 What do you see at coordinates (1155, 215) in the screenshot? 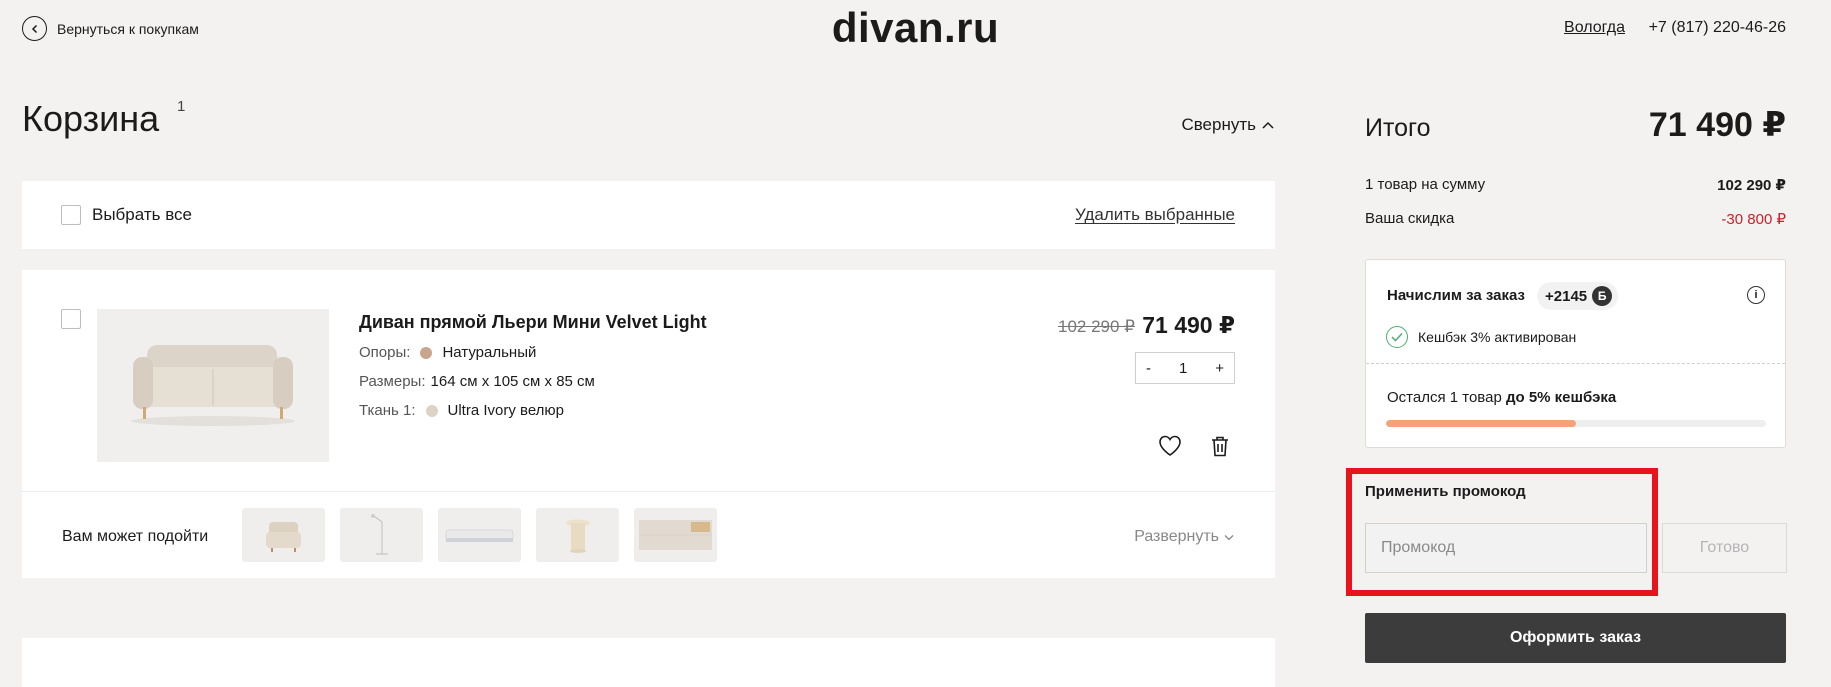
I see `delete-selected-link: Удалить выбранные` at bounding box center [1155, 215].